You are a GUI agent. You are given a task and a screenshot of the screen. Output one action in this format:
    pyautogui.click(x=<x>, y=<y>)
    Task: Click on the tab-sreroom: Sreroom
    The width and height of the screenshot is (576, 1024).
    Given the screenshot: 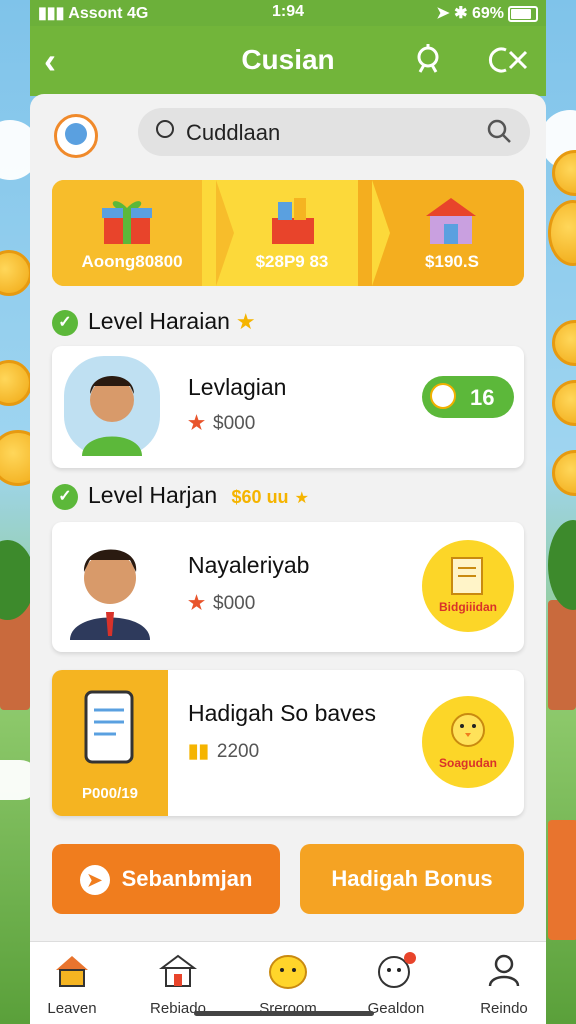 What is the action you would take?
    pyautogui.click(x=288, y=983)
    